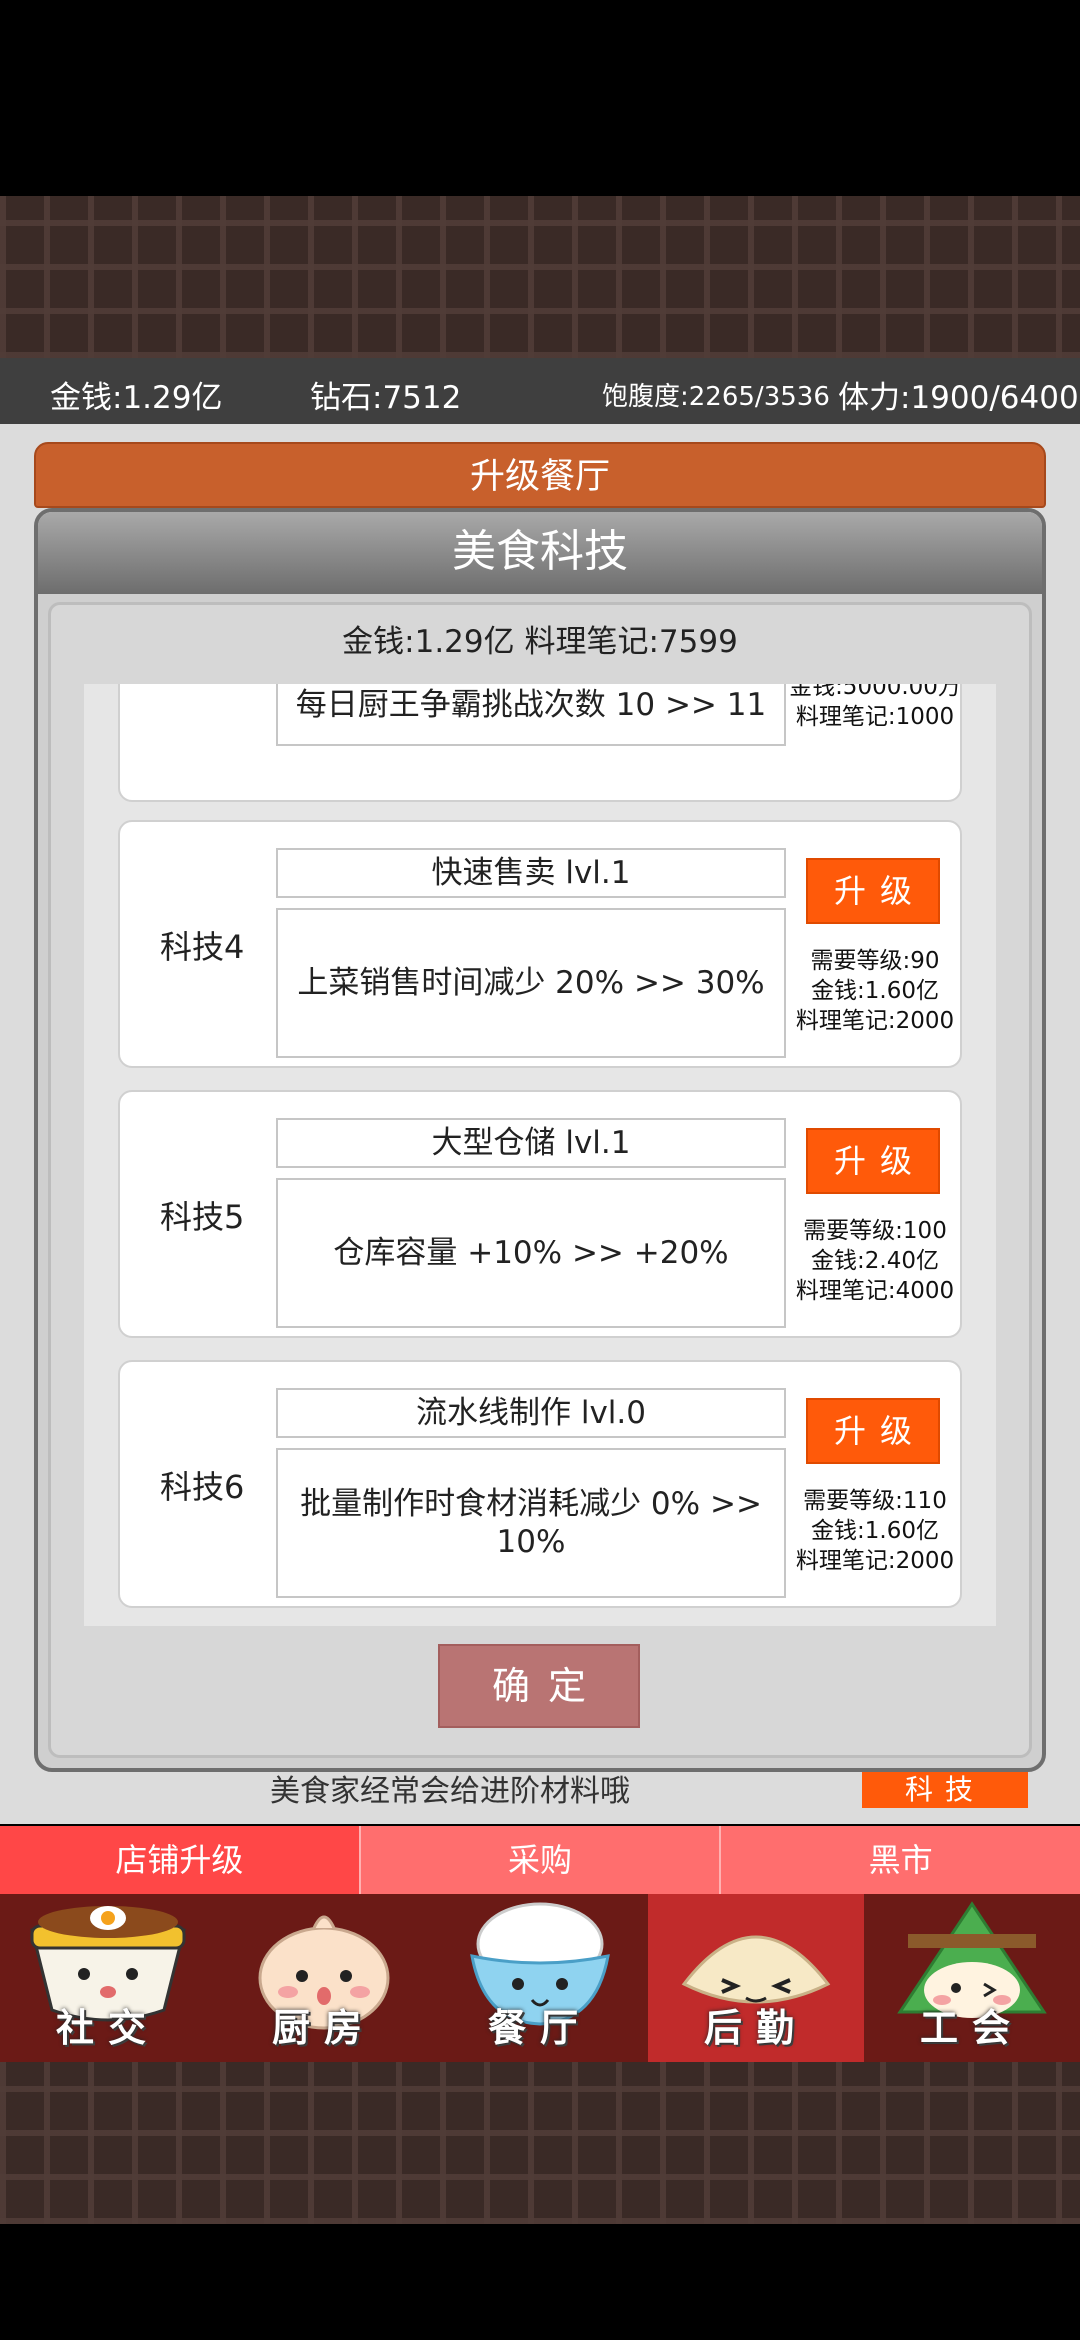 The width and height of the screenshot is (1080, 2340). Describe the element at coordinates (540, 642) in the screenshot. I see `currency-summary: 金钱:1.29亿 料理笔记:7599` at that location.